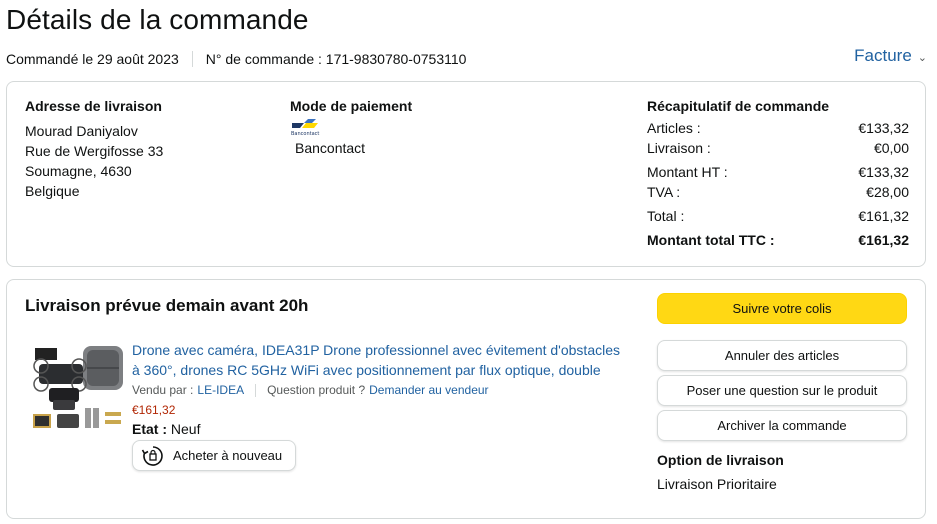  What do you see at coordinates (154, 410) in the screenshot?
I see `product-price: €161,32` at bounding box center [154, 410].